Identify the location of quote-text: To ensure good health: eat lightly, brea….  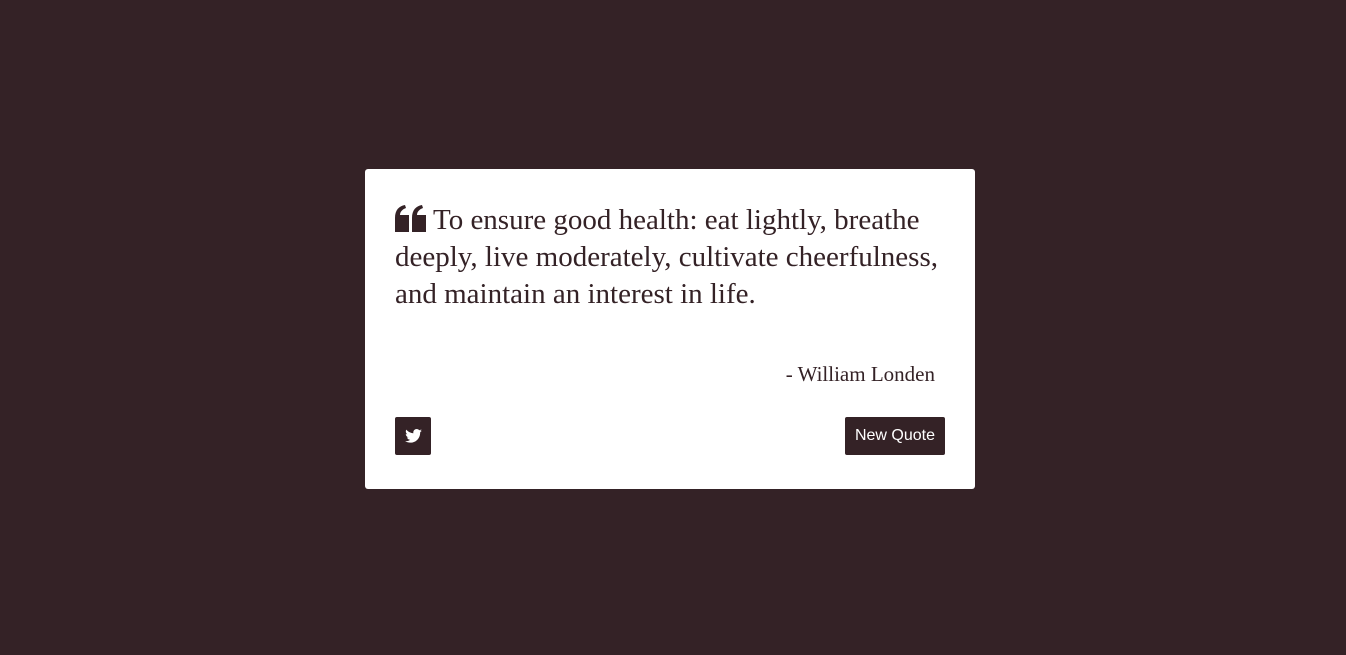
(666, 257).